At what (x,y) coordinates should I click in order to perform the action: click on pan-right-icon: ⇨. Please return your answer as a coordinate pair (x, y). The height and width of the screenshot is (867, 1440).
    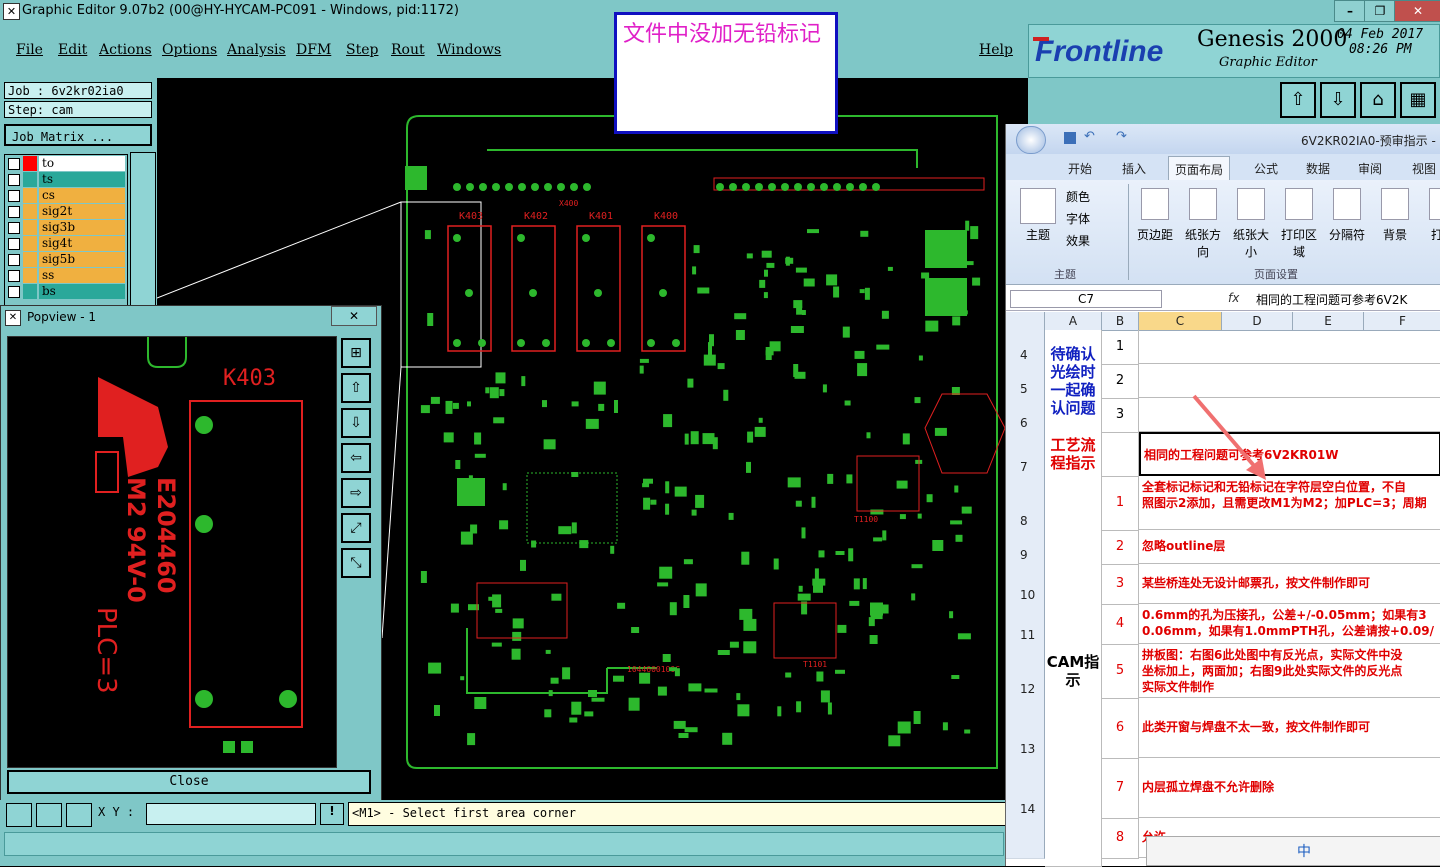
    Looking at the image, I should click on (356, 493).